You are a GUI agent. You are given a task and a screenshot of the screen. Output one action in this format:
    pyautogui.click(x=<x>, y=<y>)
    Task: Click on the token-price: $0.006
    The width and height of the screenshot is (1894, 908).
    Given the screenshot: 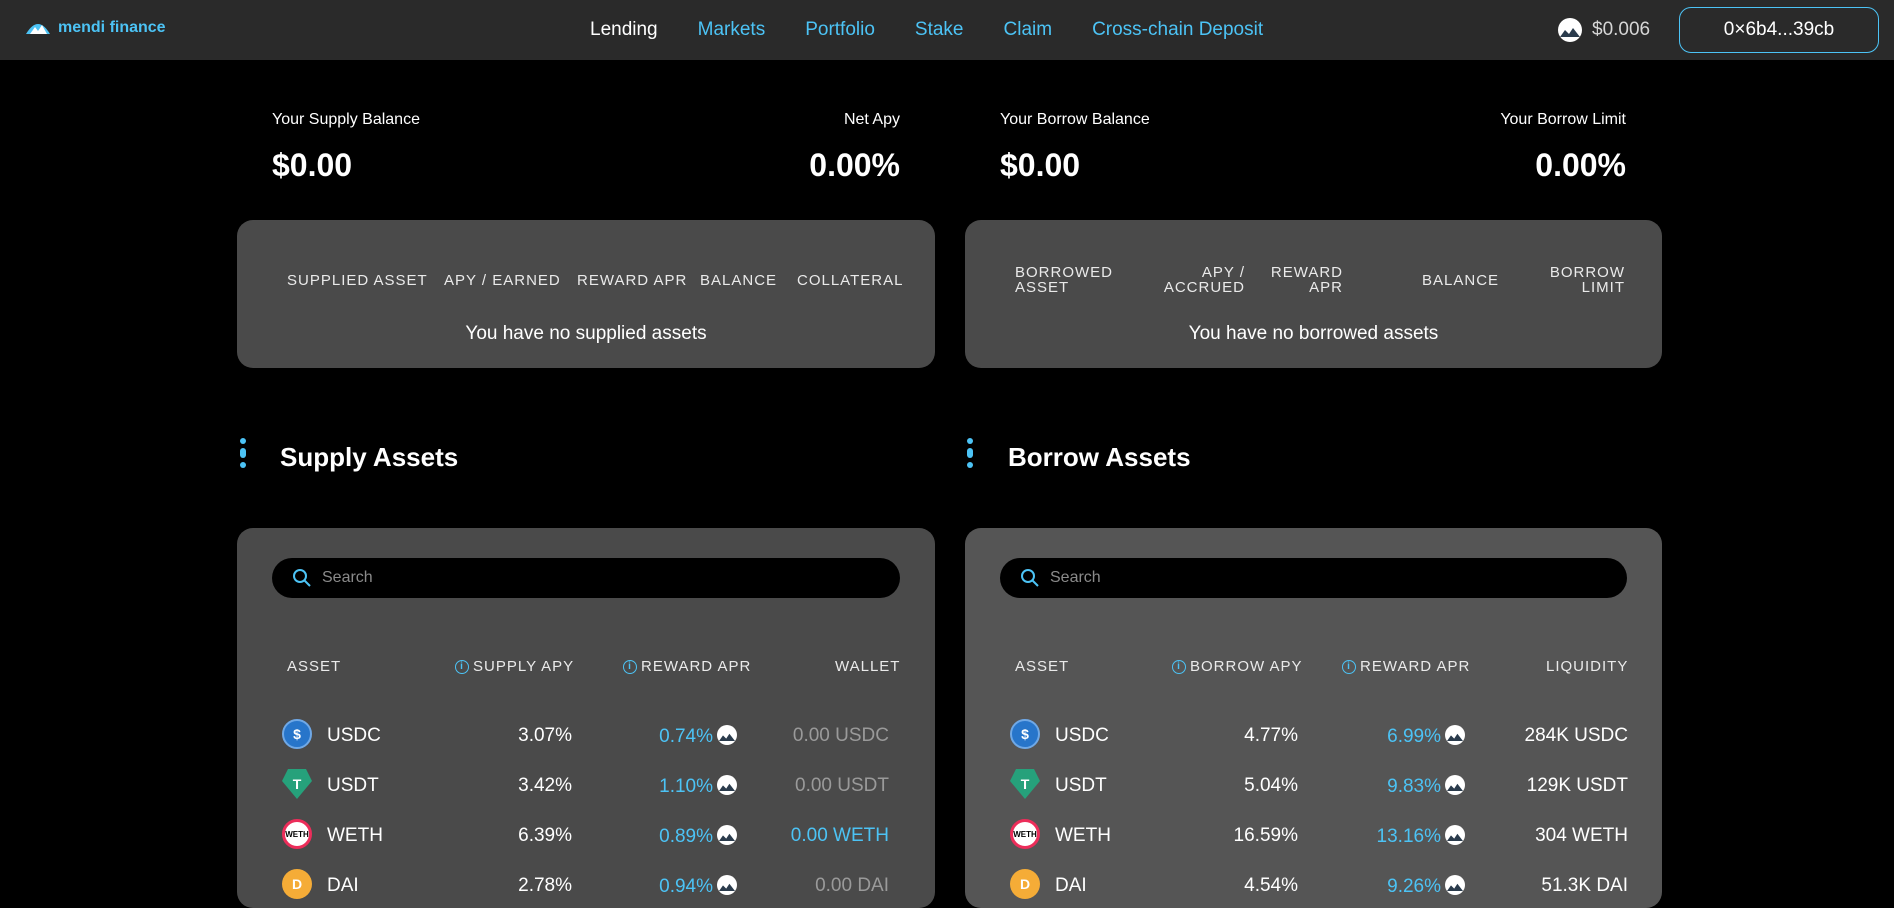 What is the action you would take?
    pyautogui.click(x=1604, y=30)
    